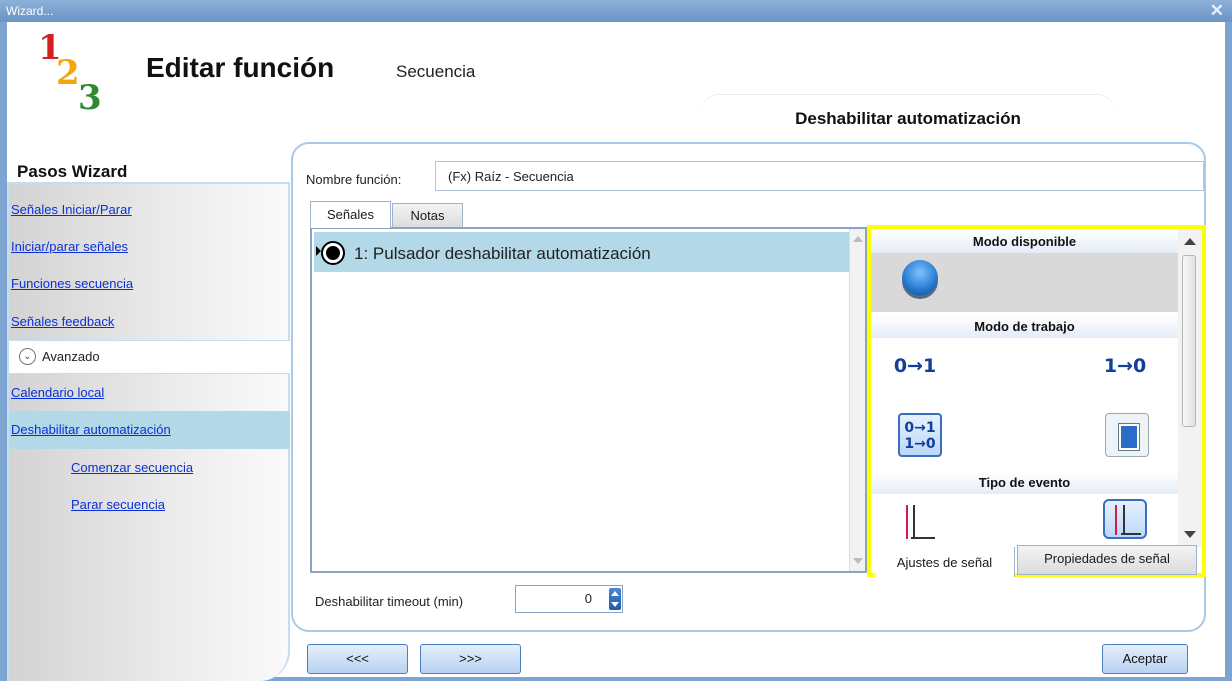 This screenshot has height=681, width=1232. Describe the element at coordinates (72, 171) in the screenshot. I see `steps-title: Pasos Wizard` at that location.